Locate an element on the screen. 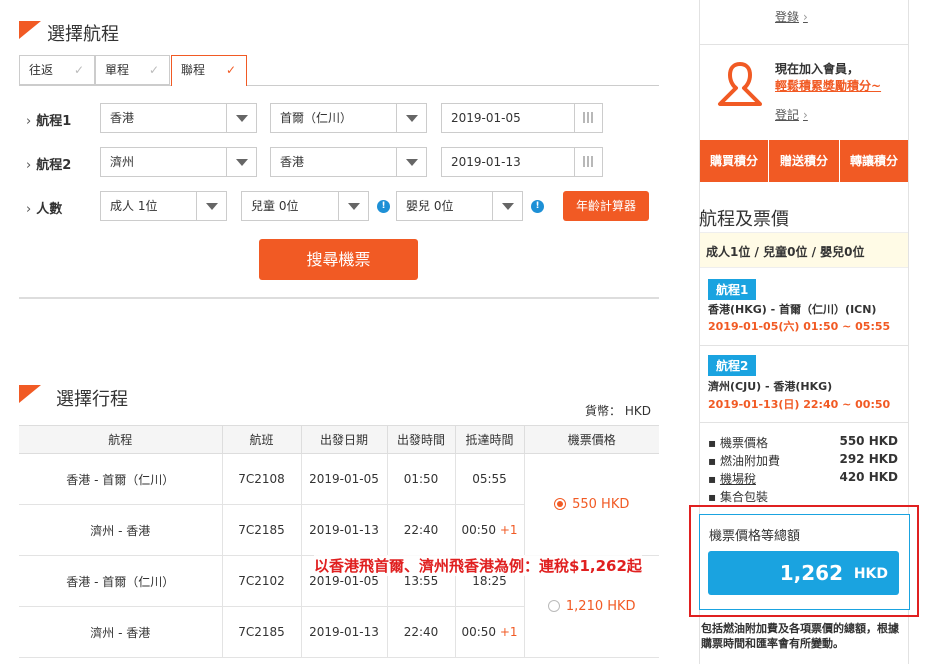 The image size is (930, 664). segment1-time: 2019-01-05(六) 01:50 ~ 05:55 is located at coordinates (799, 326).